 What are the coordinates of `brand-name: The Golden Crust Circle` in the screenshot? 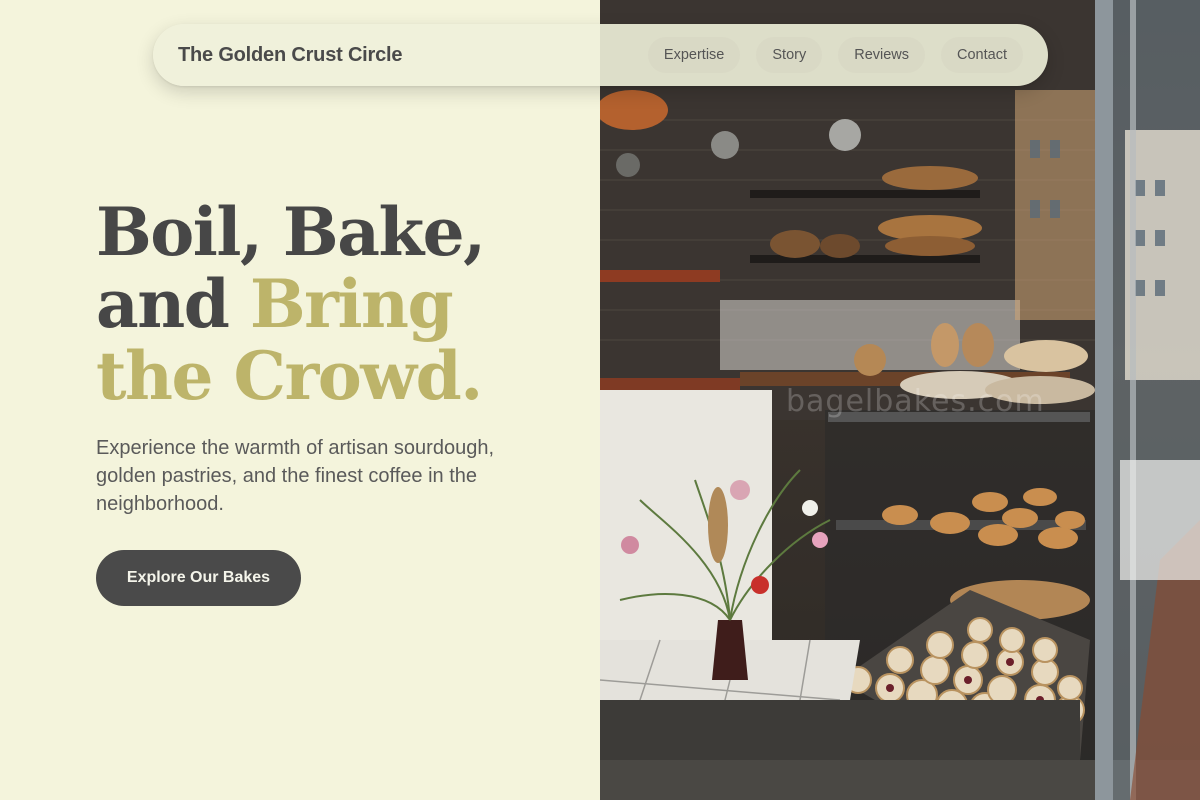 It's located at (290, 55).